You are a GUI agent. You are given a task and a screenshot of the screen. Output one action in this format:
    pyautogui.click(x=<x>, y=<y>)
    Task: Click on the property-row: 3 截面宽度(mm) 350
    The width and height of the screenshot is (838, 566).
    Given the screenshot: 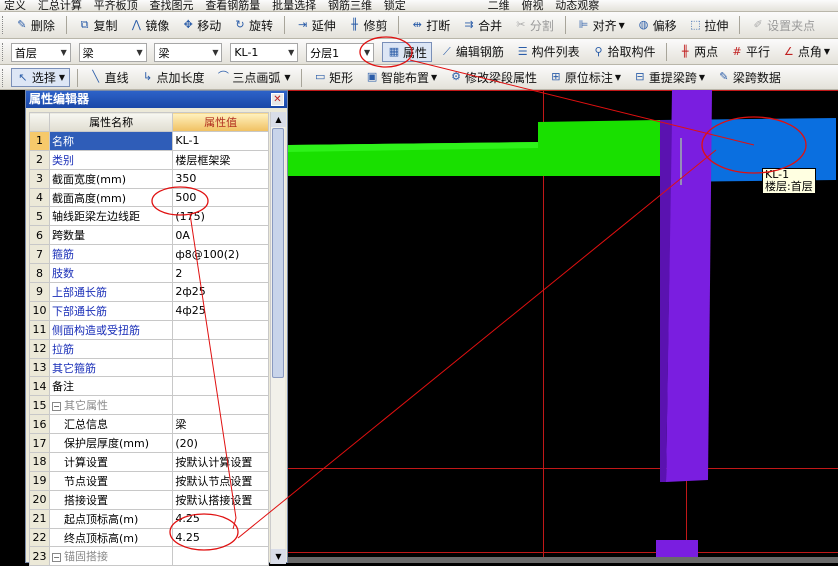 What is the action you would take?
    pyautogui.click(x=149, y=178)
    